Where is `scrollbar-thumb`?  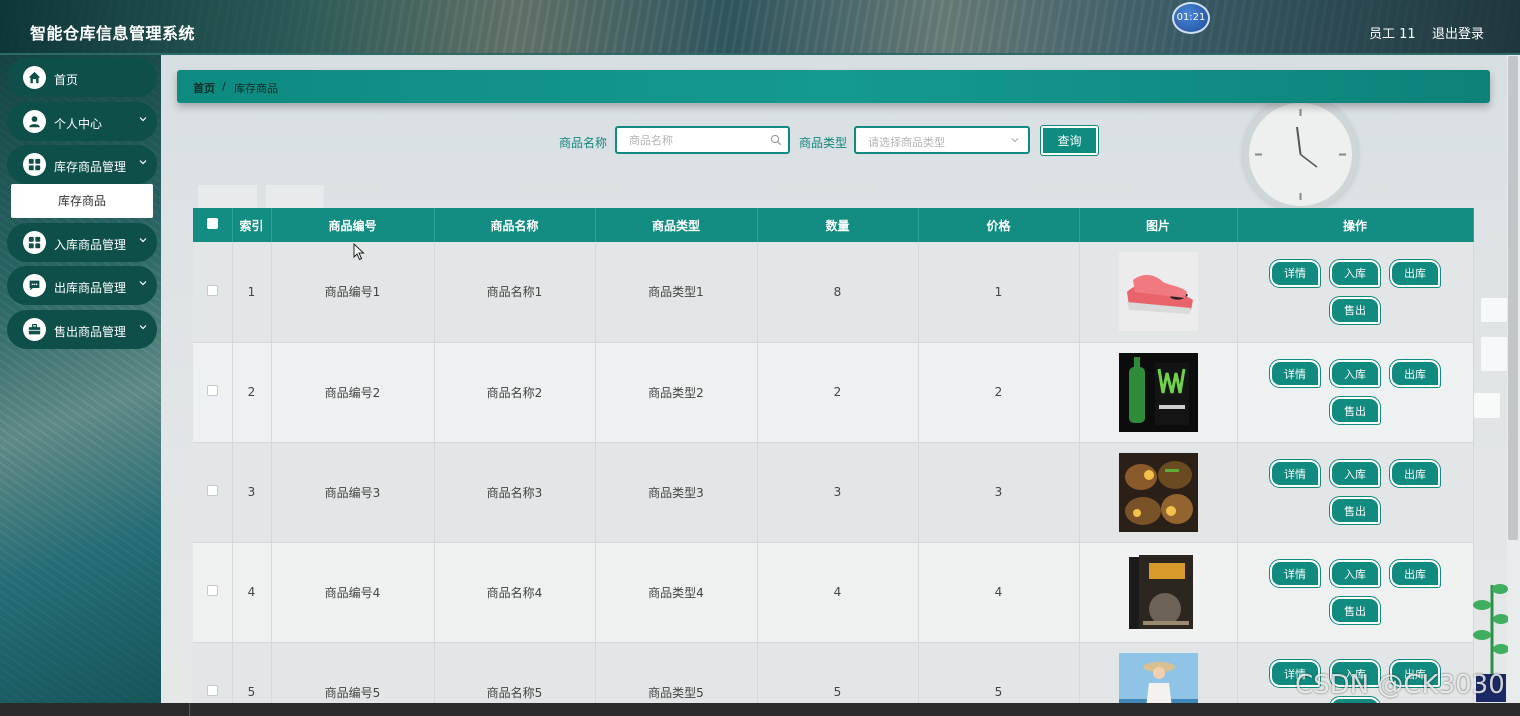
scrollbar-thumb is located at coordinates (1513, 298).